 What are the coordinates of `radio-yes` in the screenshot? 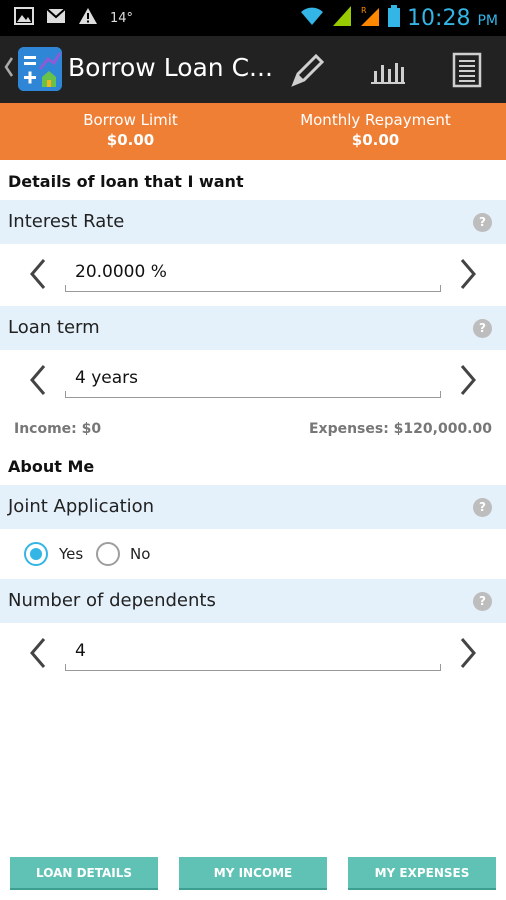 It's located at (36, 554).